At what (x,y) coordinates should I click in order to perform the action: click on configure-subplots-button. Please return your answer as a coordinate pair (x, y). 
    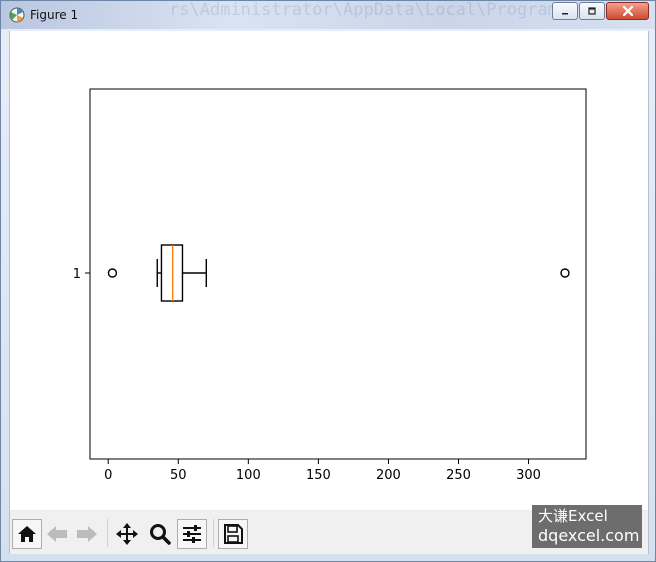
    Looking at the image, I should click on (192, 534).